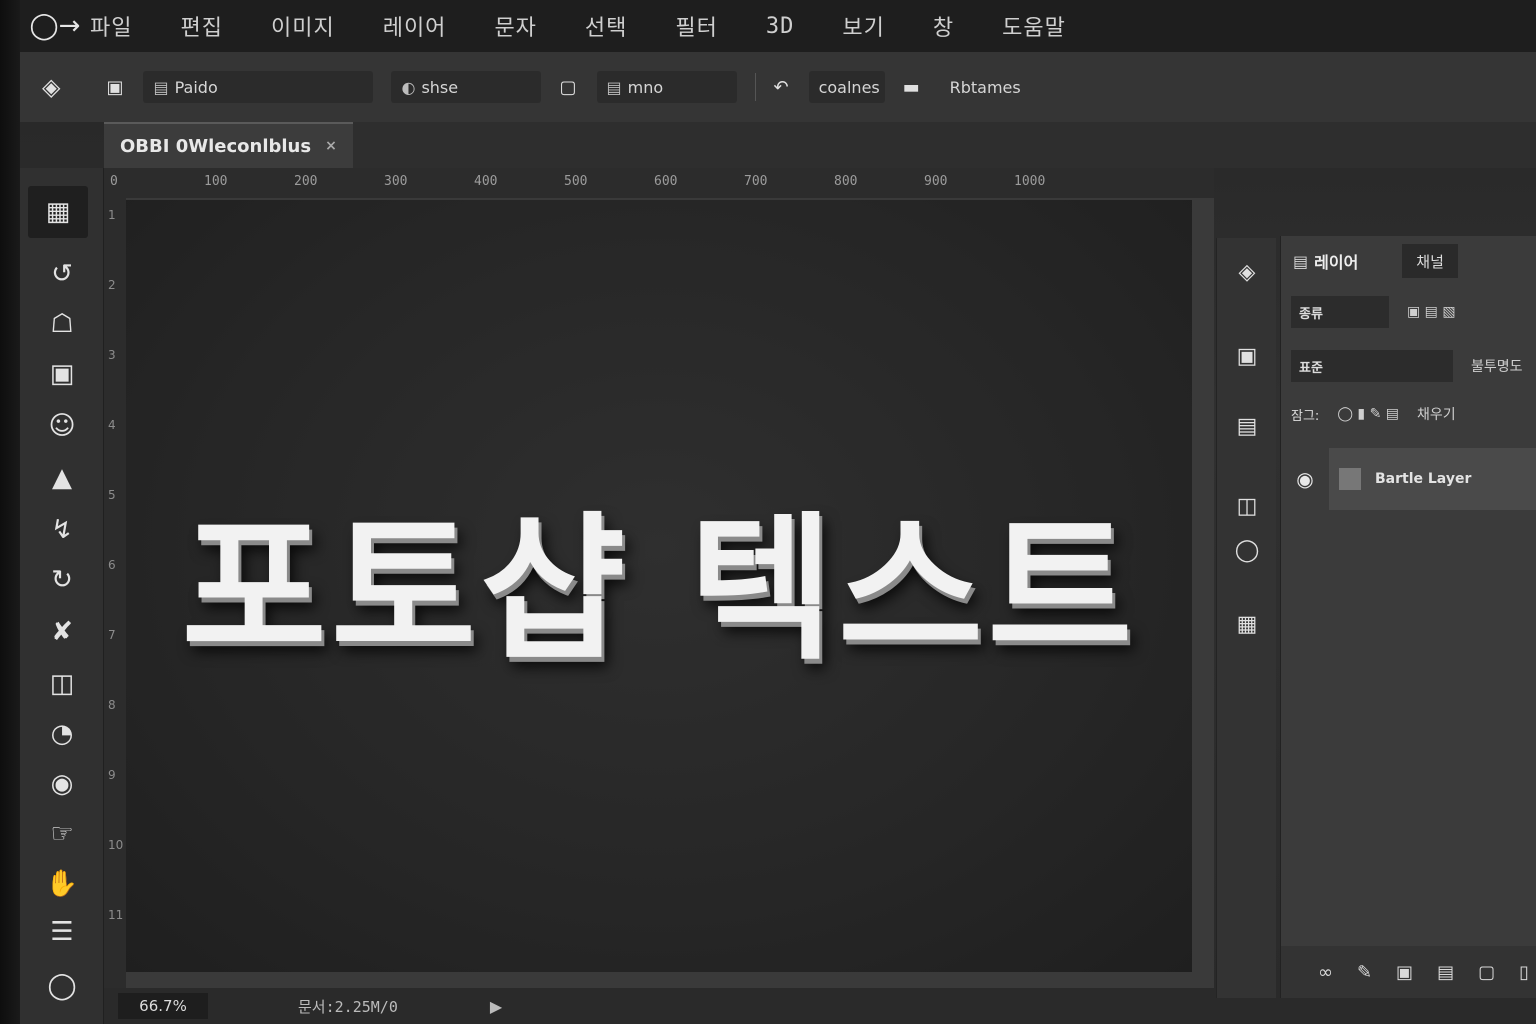 The image size is (1536, 1024). I want to click on dodge-tool-icon: ◉, so click(62, 784).